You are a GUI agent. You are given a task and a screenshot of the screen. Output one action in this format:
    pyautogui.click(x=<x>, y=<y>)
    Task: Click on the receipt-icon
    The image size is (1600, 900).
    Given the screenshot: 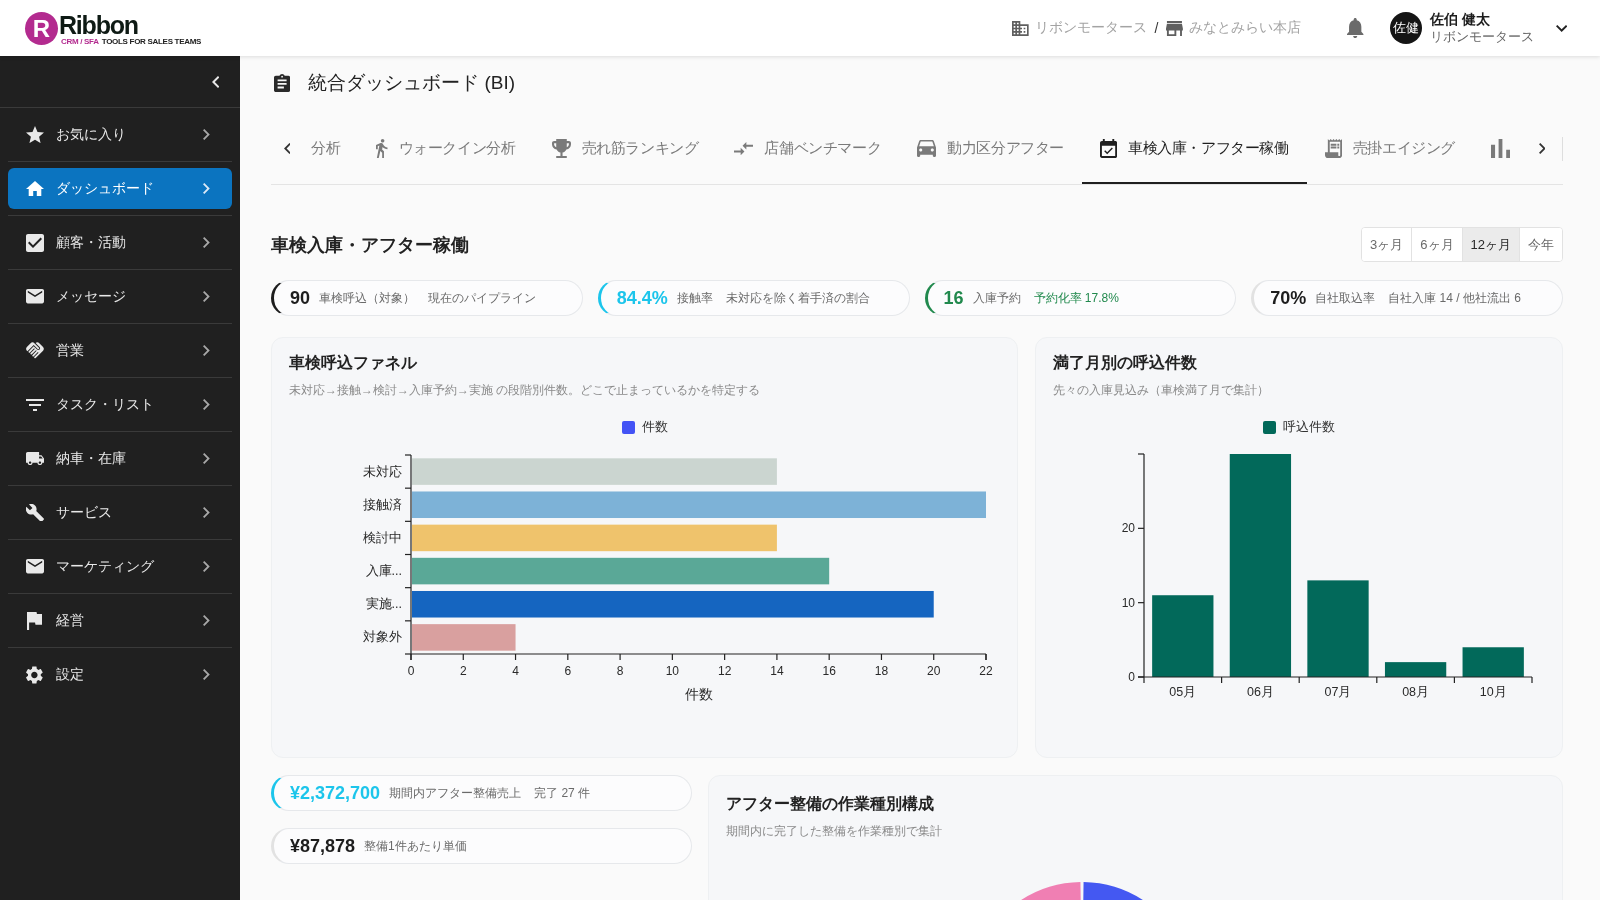 What is the action you would take?
    pyautogui.click(x=1333, y=148)
    